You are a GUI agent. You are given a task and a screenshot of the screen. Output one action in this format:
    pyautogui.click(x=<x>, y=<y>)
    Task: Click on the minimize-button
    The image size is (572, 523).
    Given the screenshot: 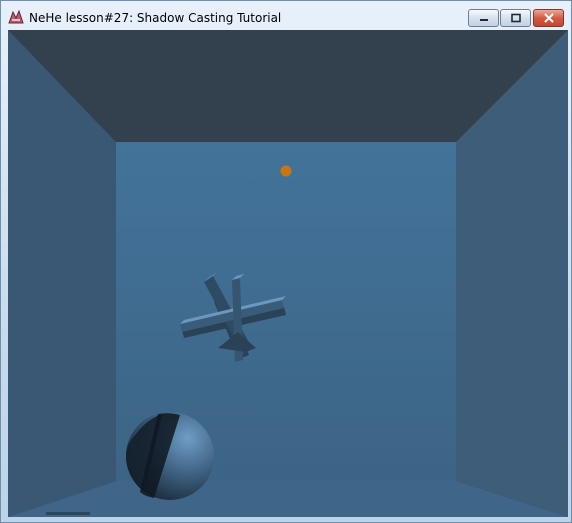 What is the action you would take?
    pyautogui.click(x=483, y=18)
    